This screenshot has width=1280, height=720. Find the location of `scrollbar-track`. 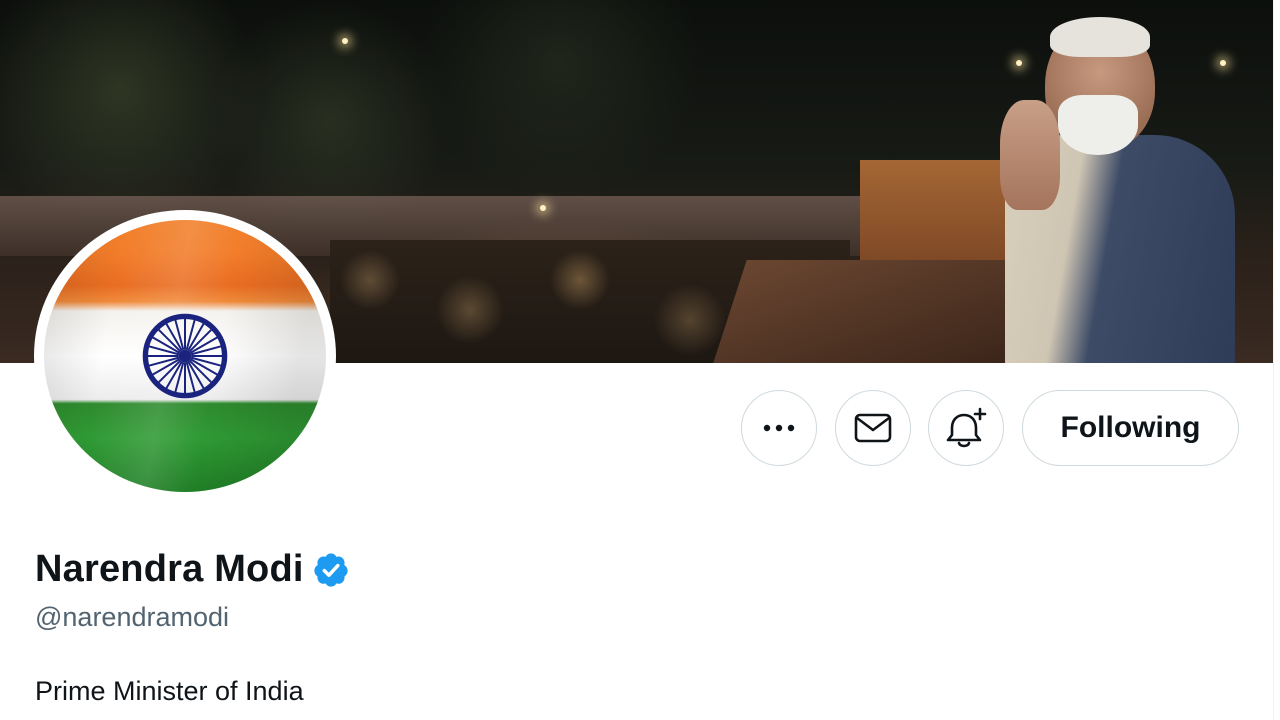

scrollbar-track is located at coordinates (1276, 360).